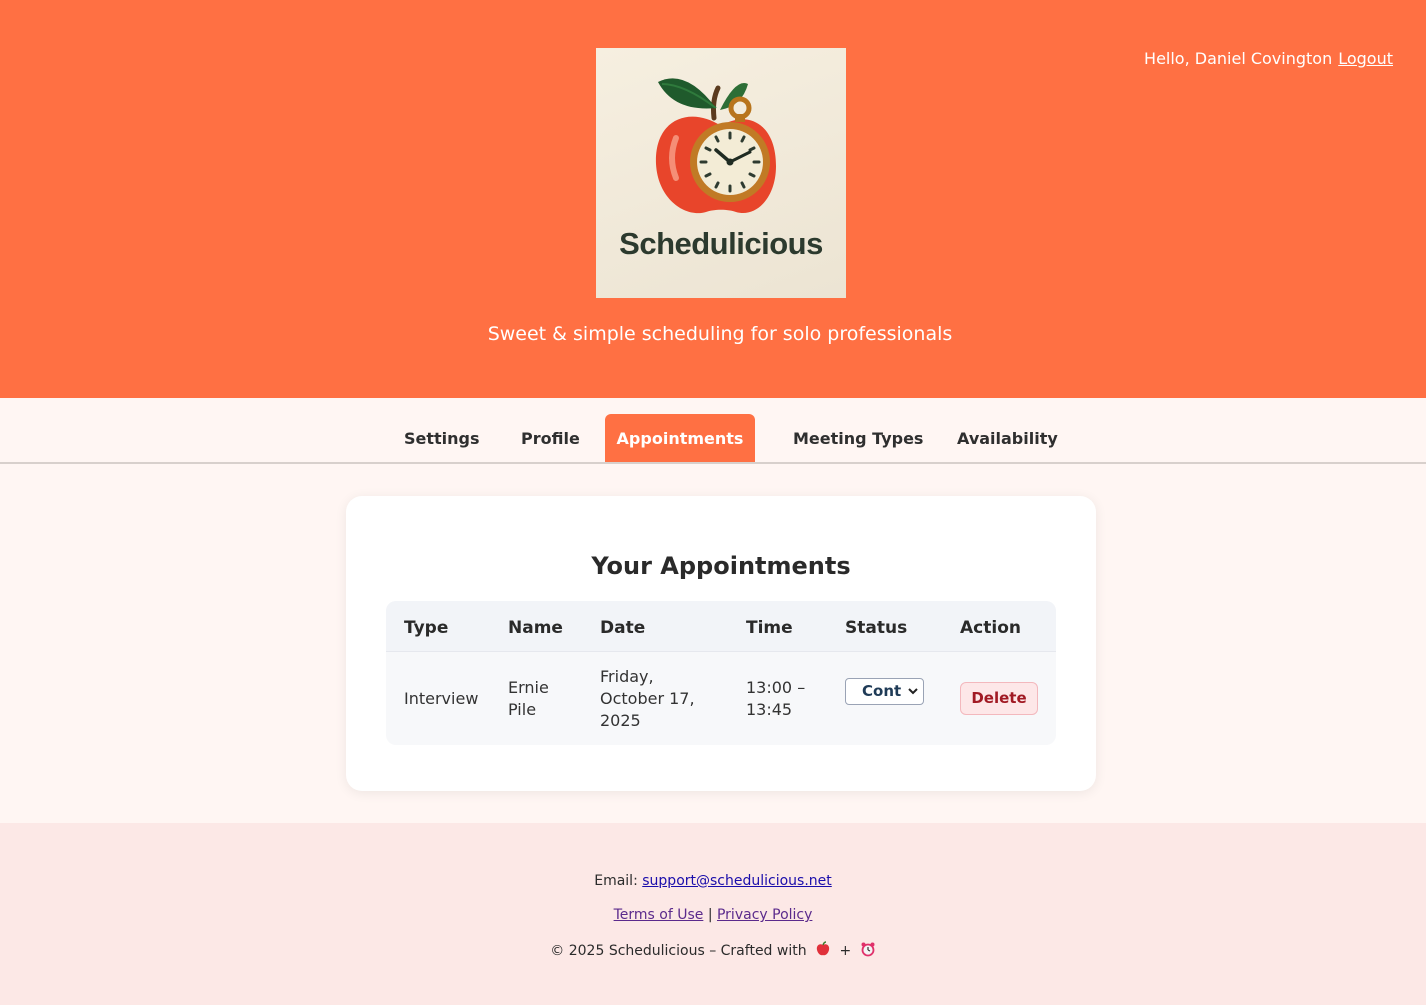 The height and width of the screenshot is (1005, 1426). What do you see at coordinates (680, 438) in the screenshot?
I see `tab-appointments: Appointments` at bounding box center [680, 438].